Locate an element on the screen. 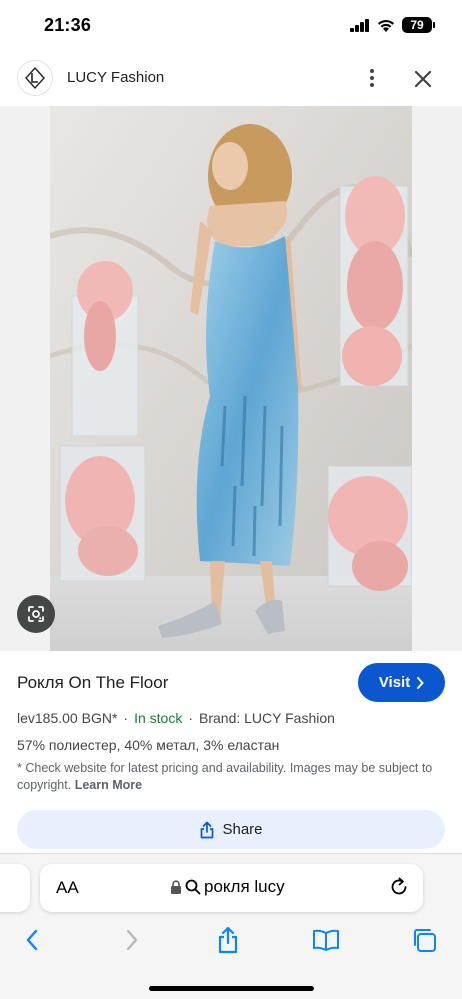 The height and width of the screenshot is (999, 462). visit-button: Visit is located at coordinates (401, 682).